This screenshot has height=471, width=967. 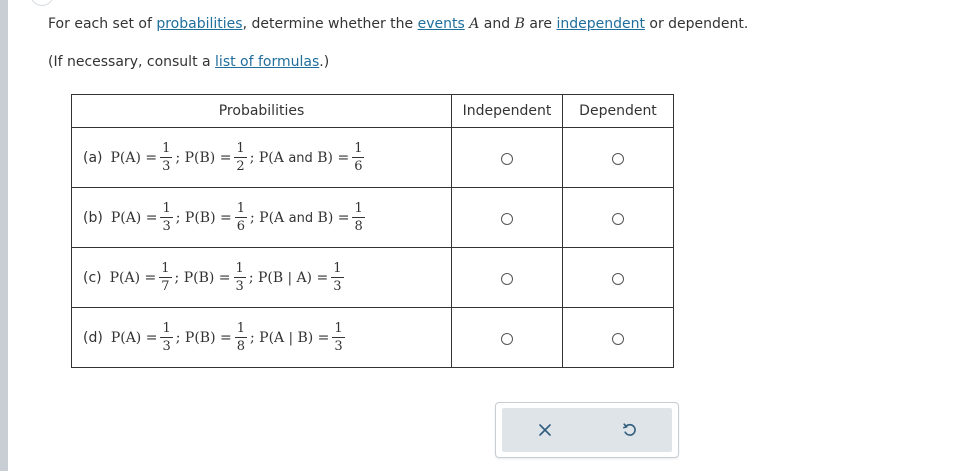 What do you see at coordinates (629, 430) in the screenshot?
I see `reset-button` at bounding box center [629, 430].